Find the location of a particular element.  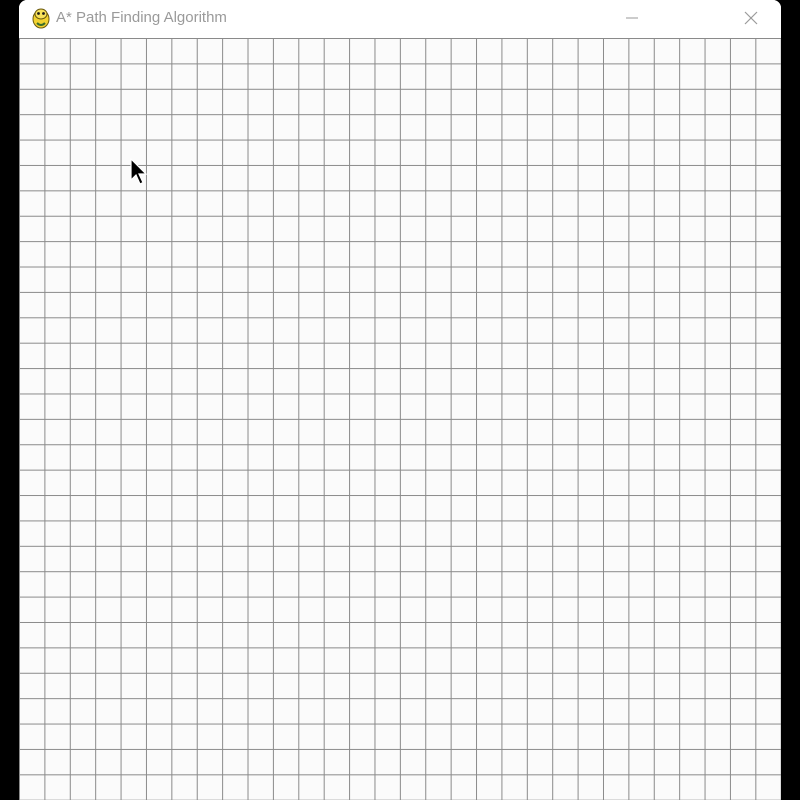

pygame-snake-icon is located at coordinates (41, 18).